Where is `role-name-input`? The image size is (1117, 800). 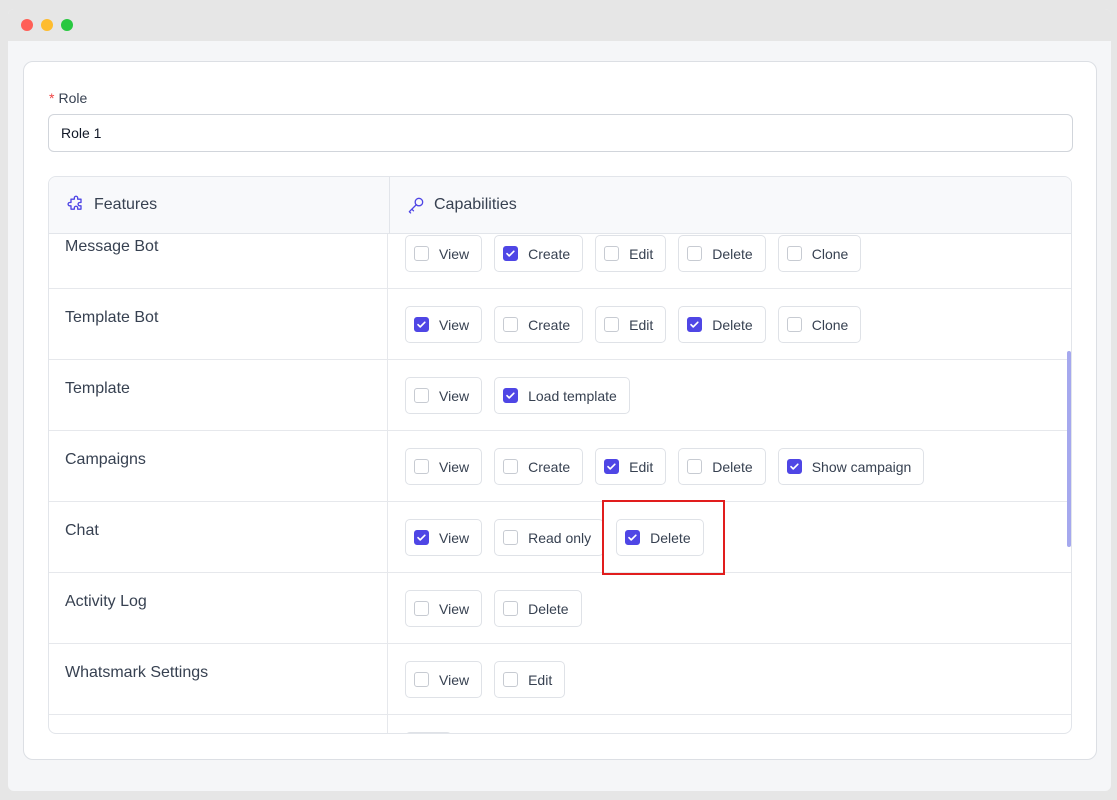 role-name-input is located at coordinates (560, 133).